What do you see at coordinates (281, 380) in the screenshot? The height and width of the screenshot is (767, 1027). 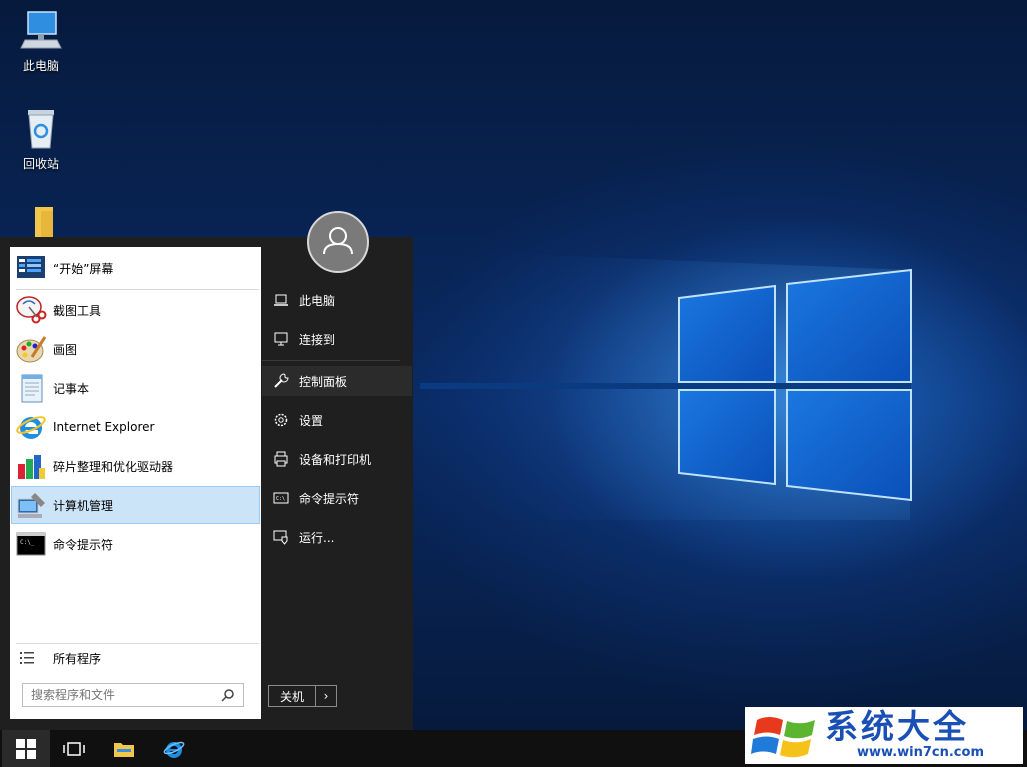 I see `wrench-icon` at bounding box center [281, 380].